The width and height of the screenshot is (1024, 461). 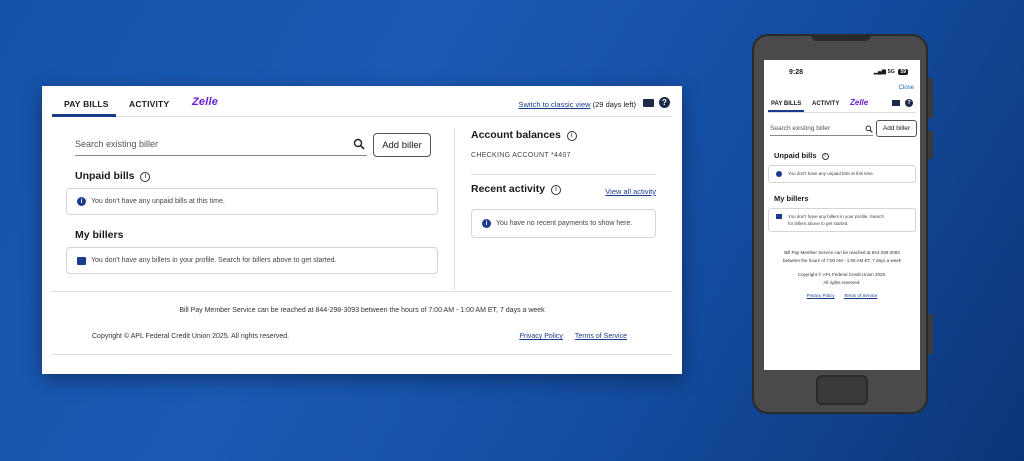 I want to click on phone-home-button, so click(x=842, y=390).